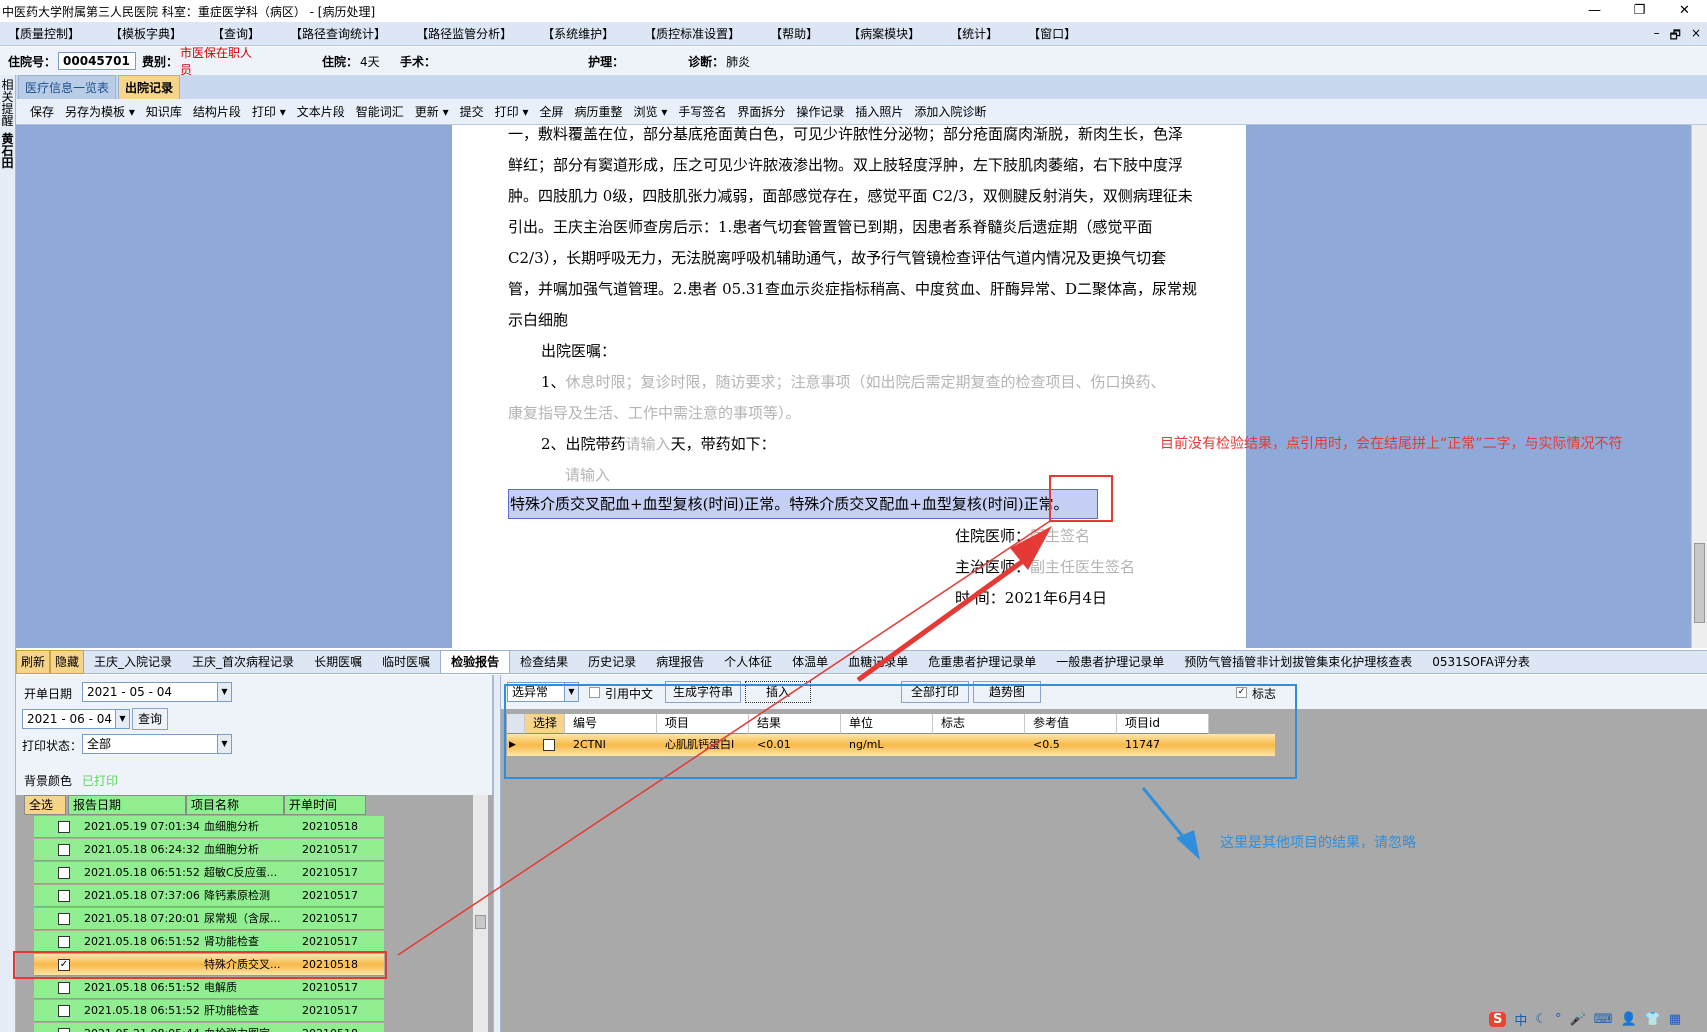 This screenshot has width=1707, height=1032. I want to click on tab-pathology: 病理报告, so click(680, 662).